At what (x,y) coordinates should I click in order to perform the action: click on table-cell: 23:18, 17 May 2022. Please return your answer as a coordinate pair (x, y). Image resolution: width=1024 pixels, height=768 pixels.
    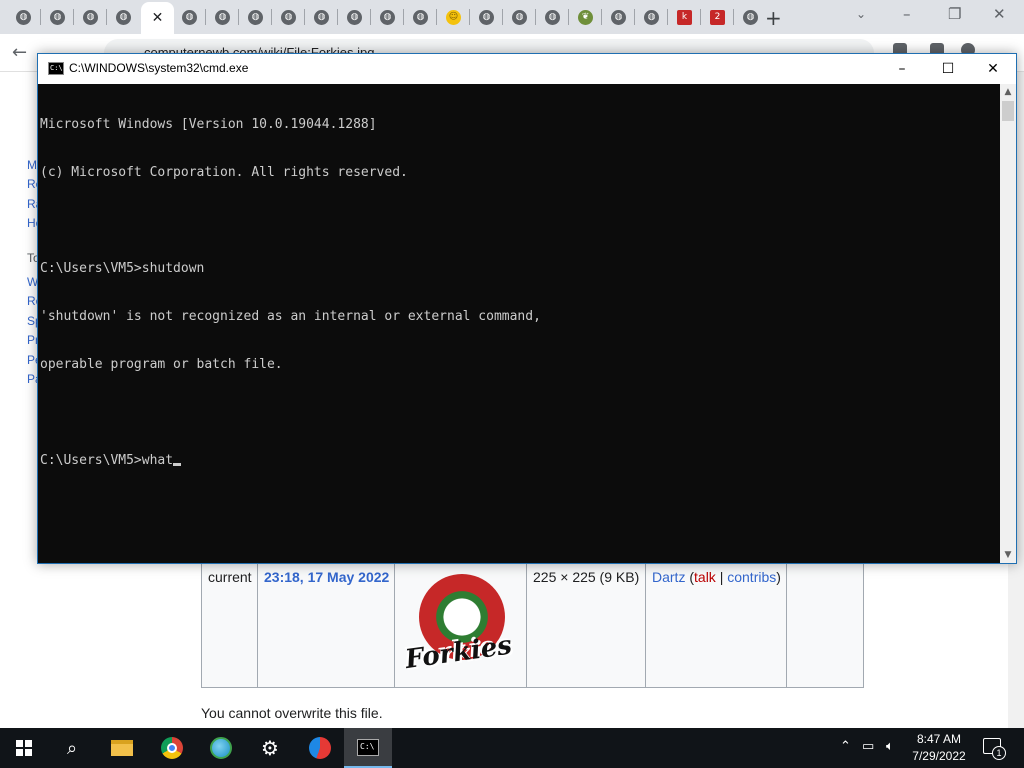
    Looking at the image, I should click on (326, 624).